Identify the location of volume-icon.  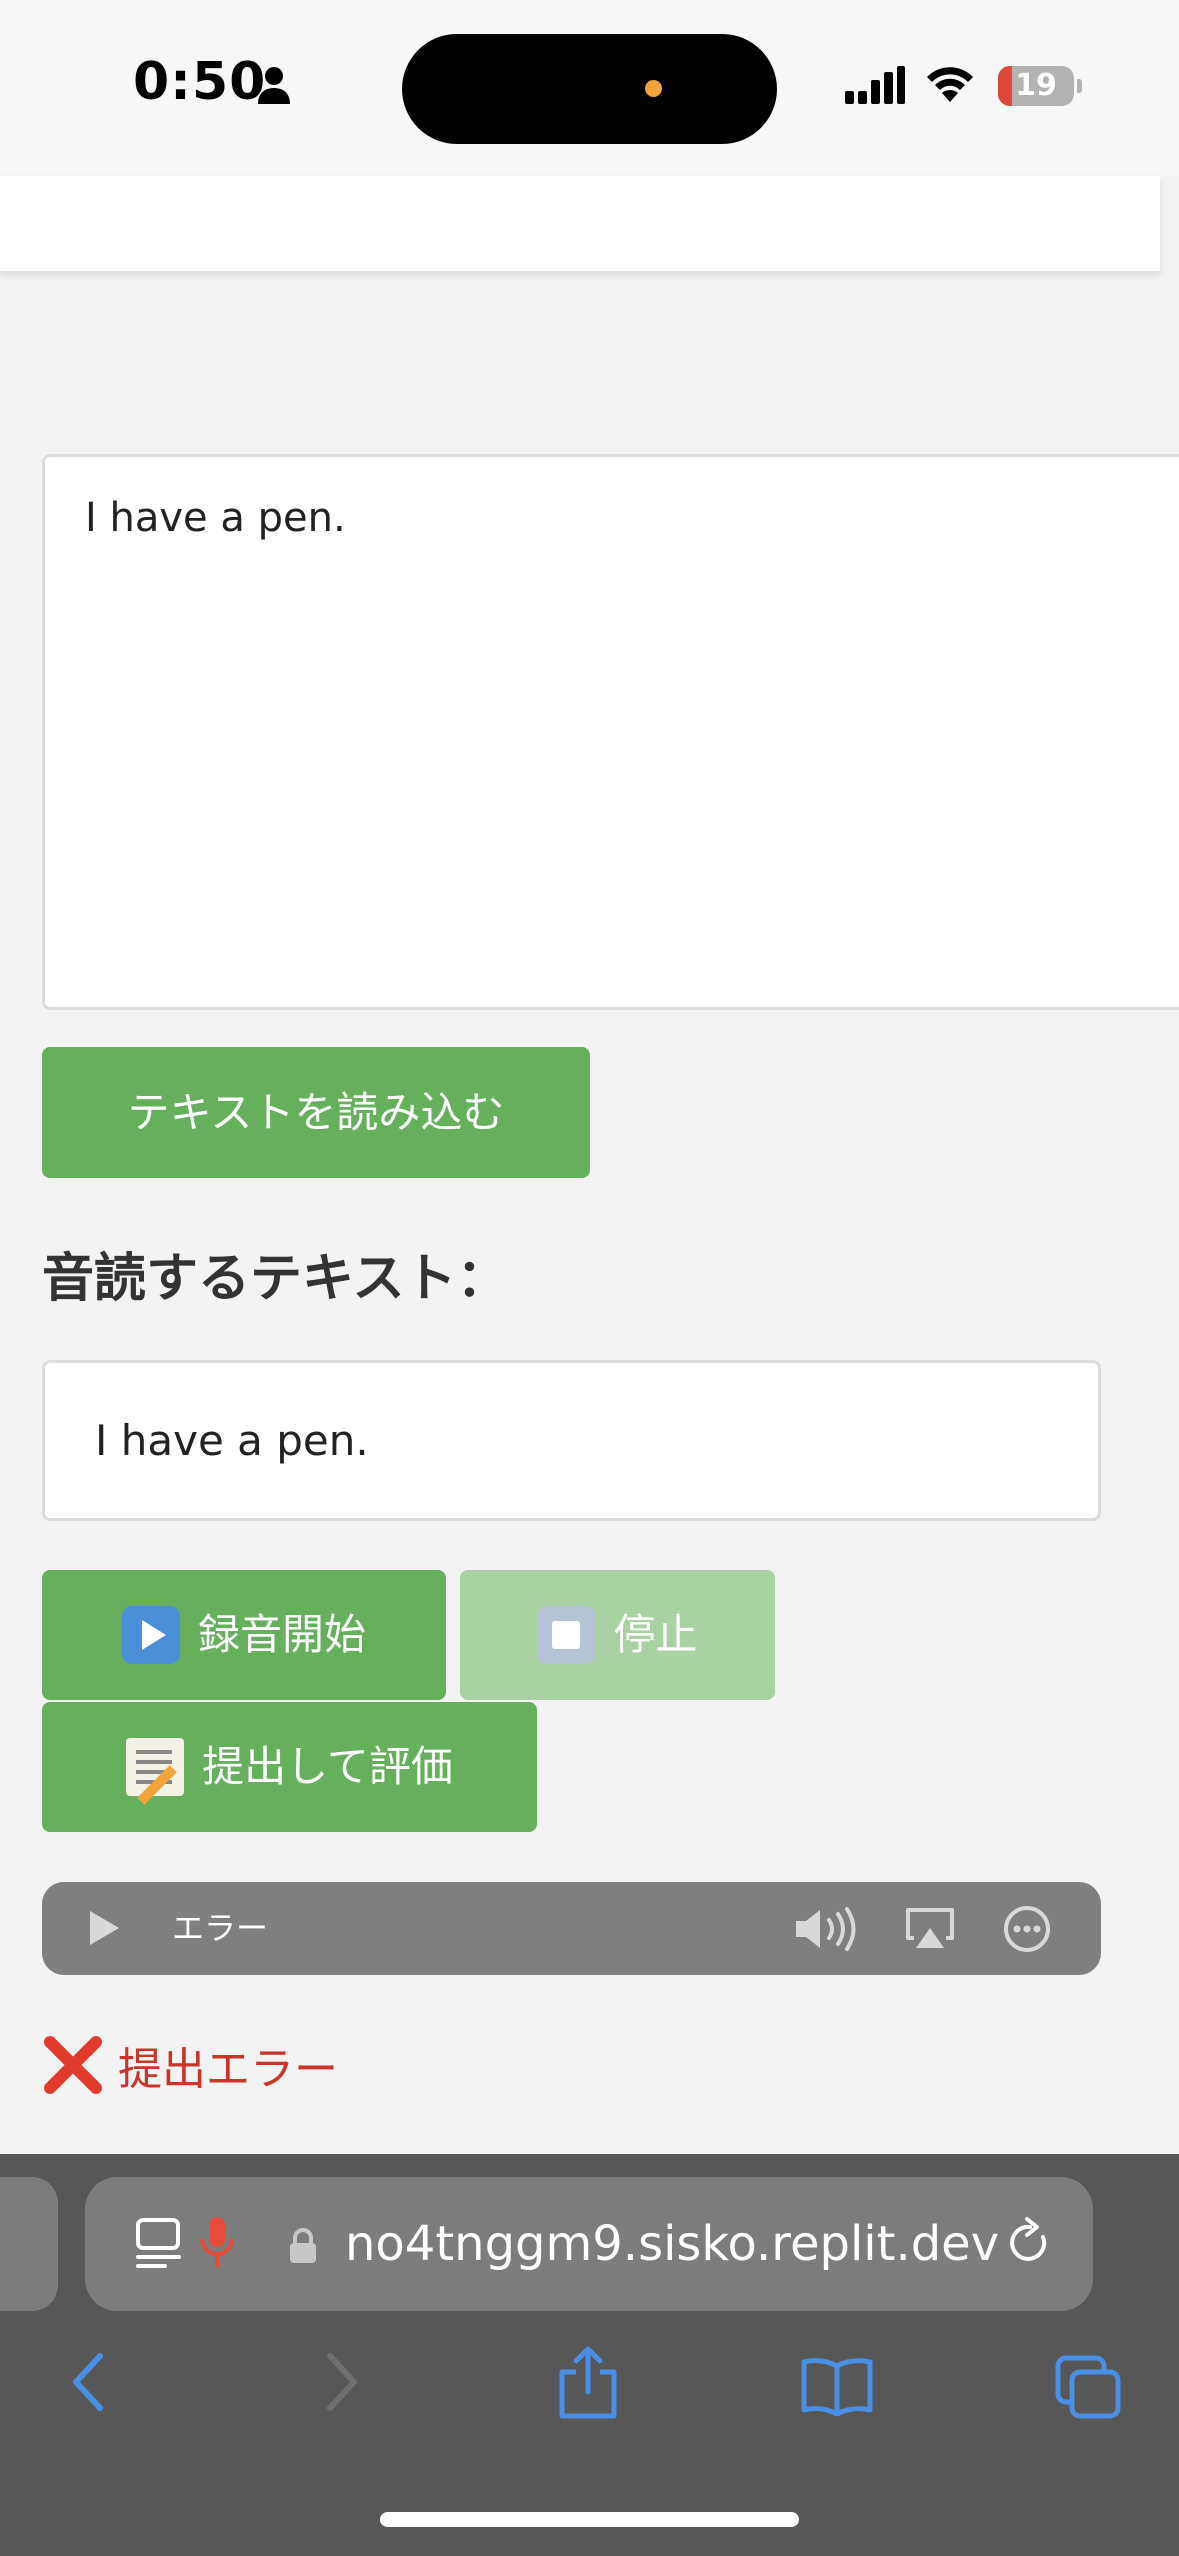
(829, 1929).